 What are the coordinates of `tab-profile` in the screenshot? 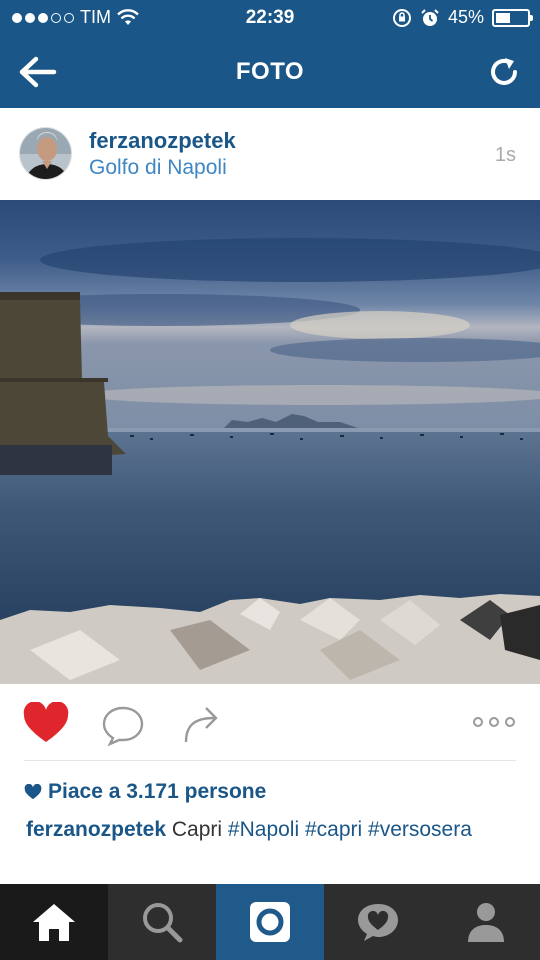 It's located at (486, 922).